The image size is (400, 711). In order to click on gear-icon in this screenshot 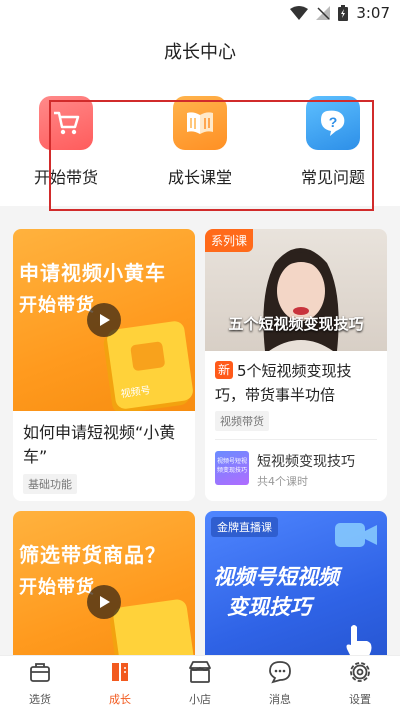, I will do `click(360, 672)`.